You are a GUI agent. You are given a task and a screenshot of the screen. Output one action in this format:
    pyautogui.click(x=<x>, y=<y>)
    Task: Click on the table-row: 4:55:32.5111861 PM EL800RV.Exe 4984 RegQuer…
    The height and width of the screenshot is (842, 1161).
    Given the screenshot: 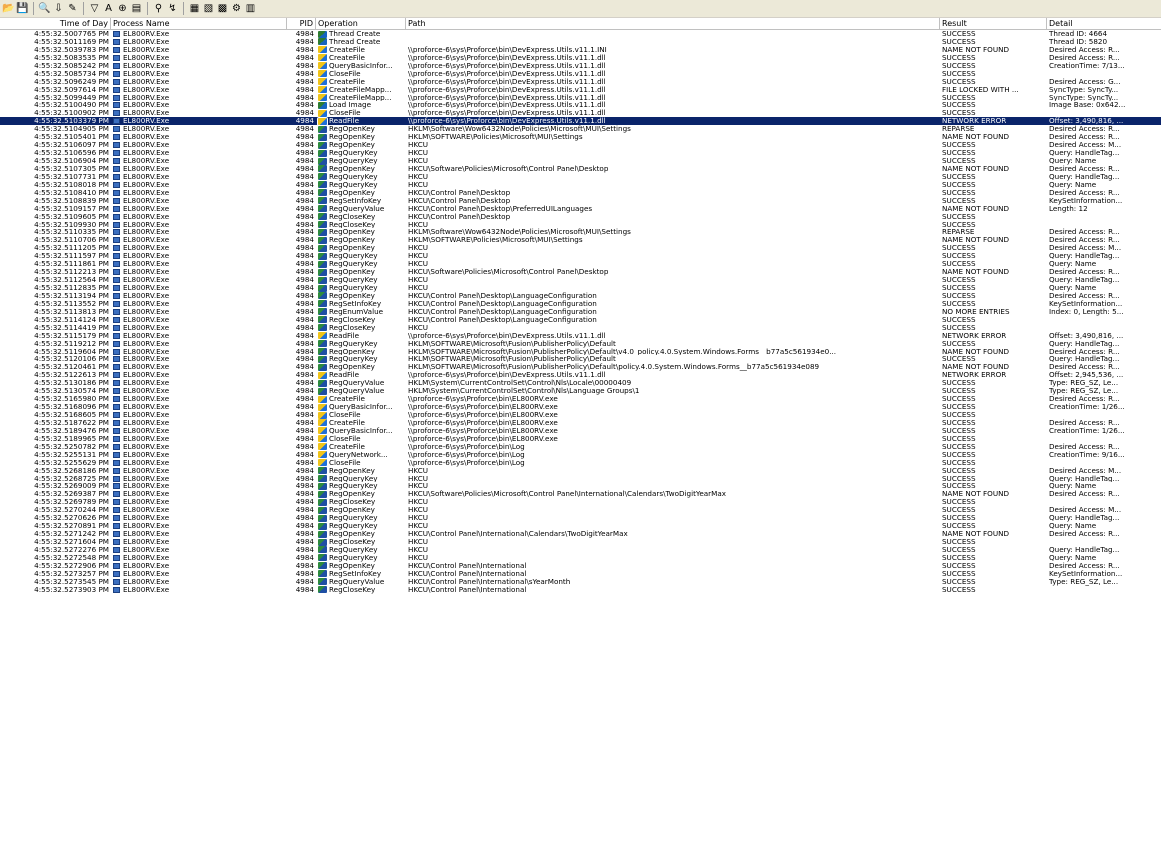 What is the action you would take?
    pyautogui.click(x=580, y=264)
    